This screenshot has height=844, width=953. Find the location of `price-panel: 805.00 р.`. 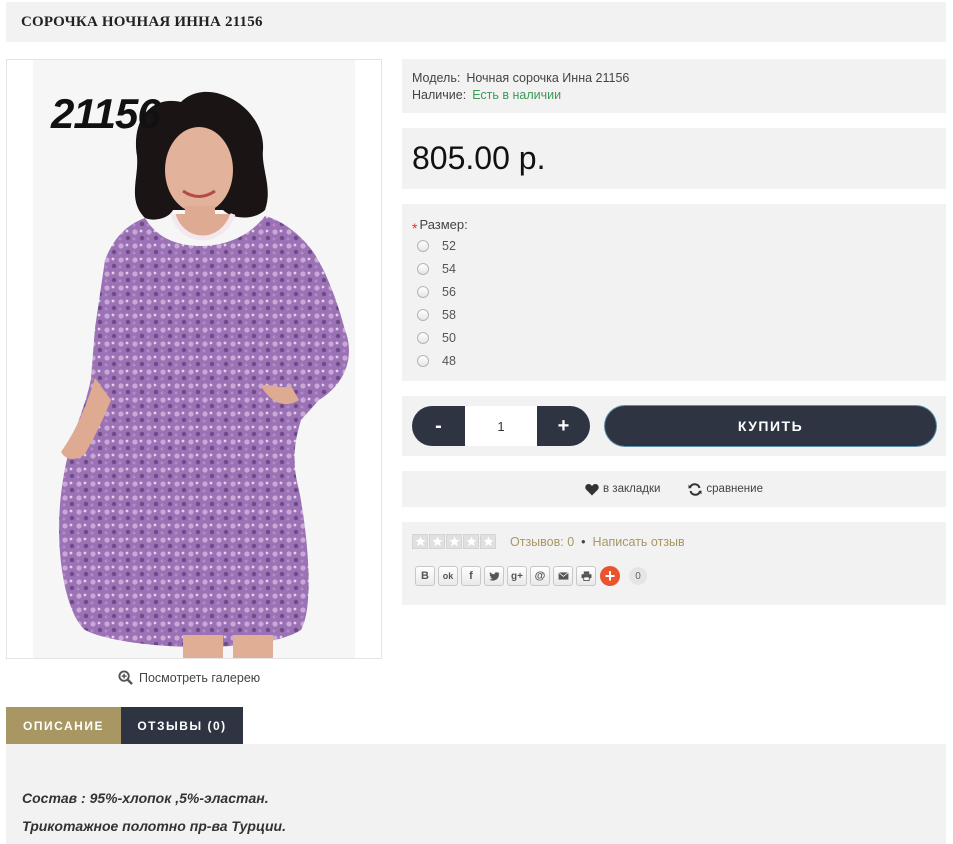

price-panel: 805.00 р. is located at coordinates (674, 158).